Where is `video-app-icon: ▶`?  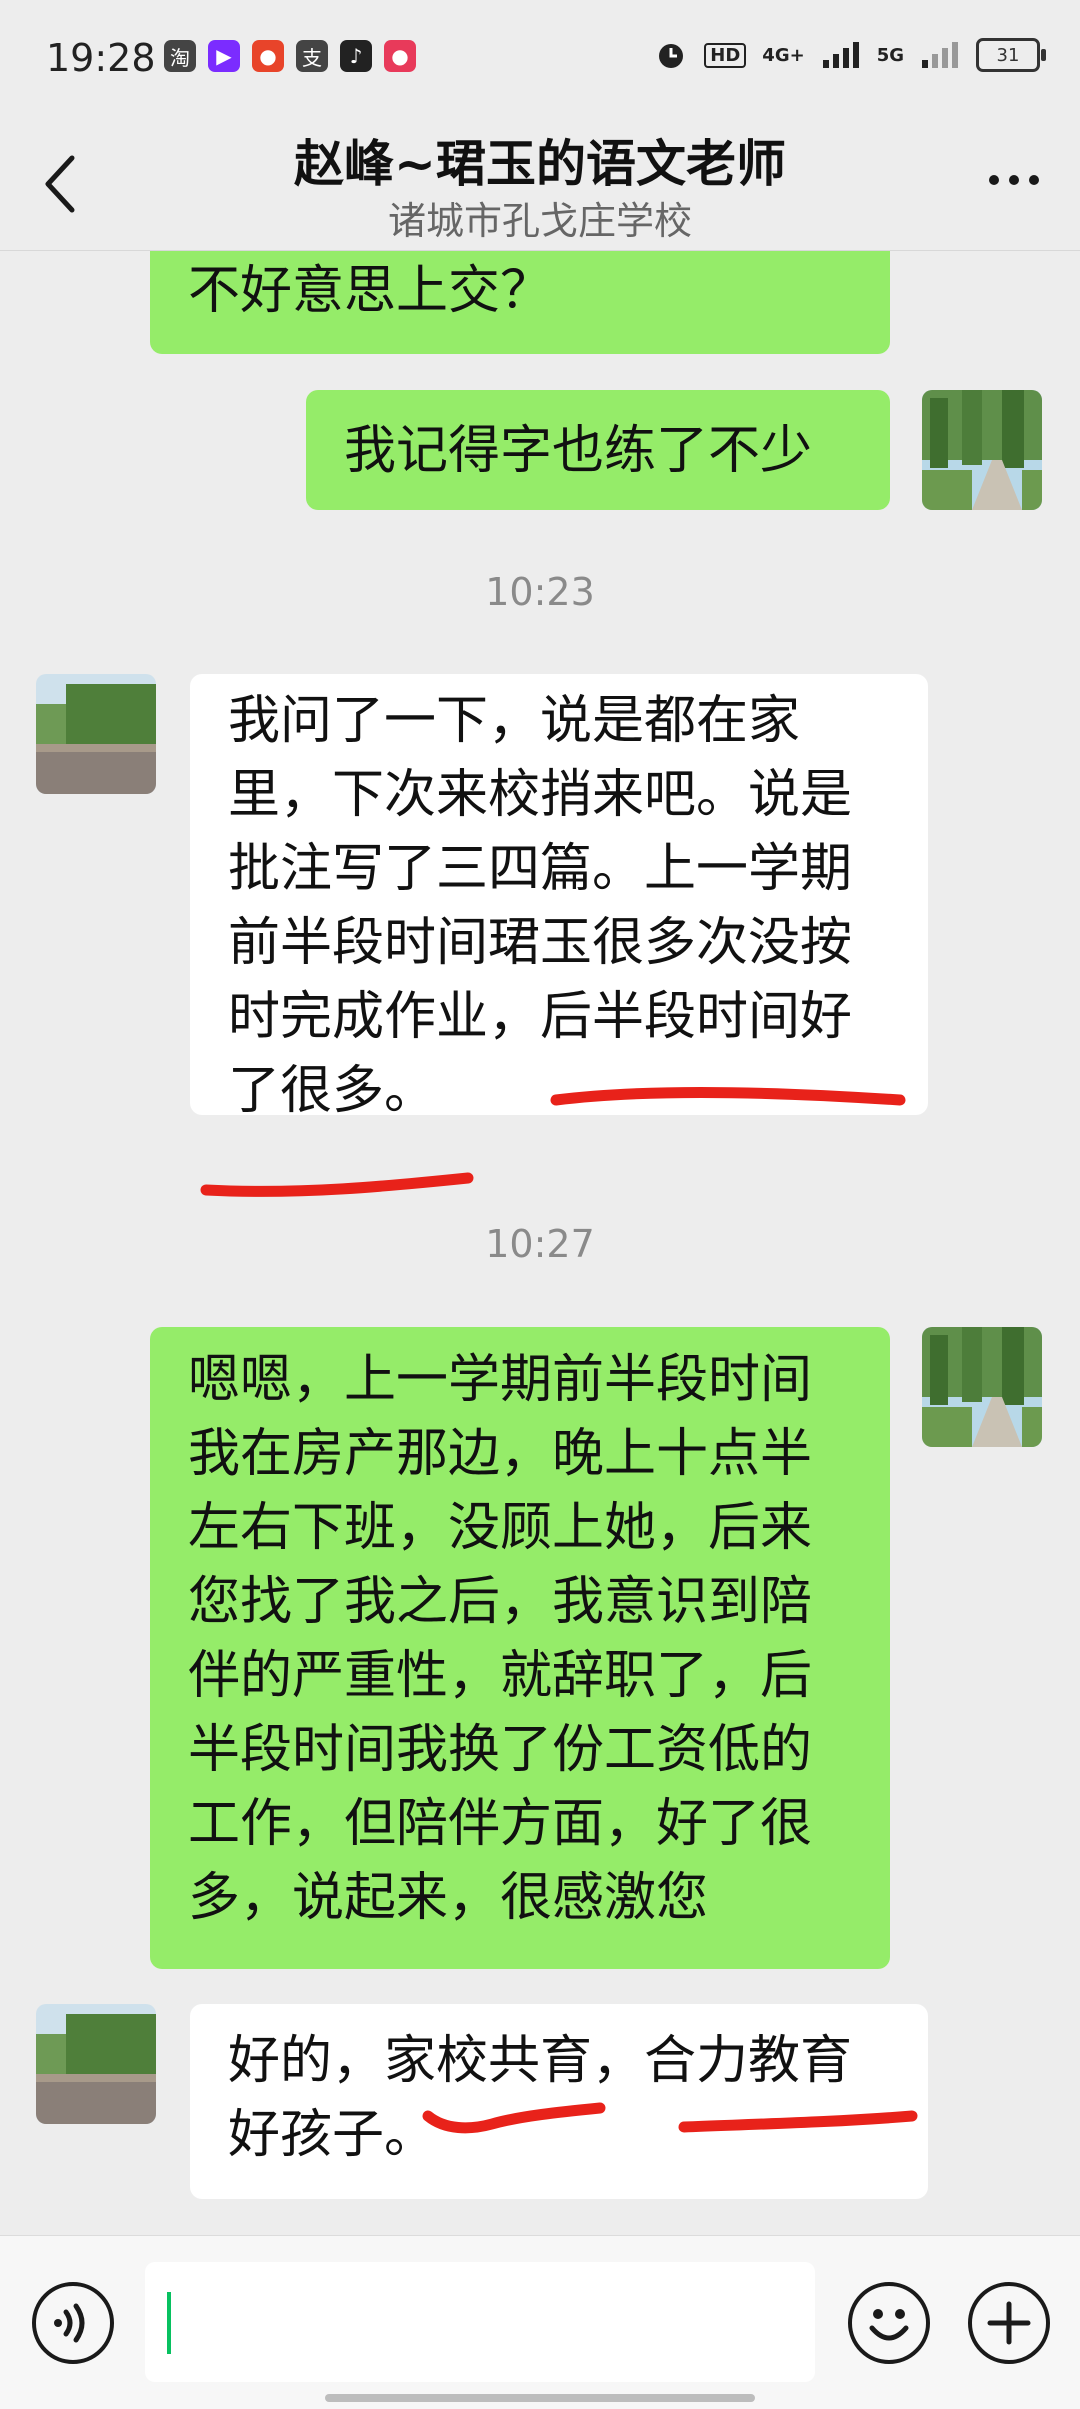
video-app-icon: ▶ is located at coordinates (224, 56).